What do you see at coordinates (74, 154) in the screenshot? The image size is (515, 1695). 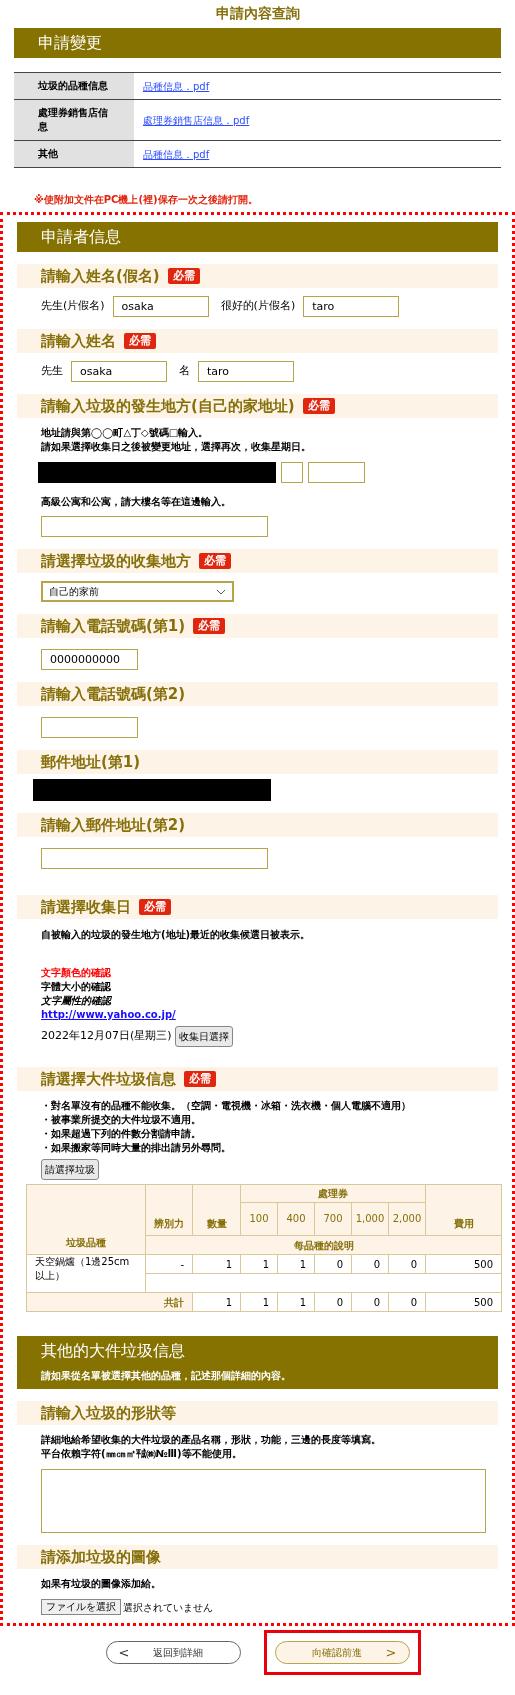 I see `row-label: 其他` at bounding box center [74, 154].